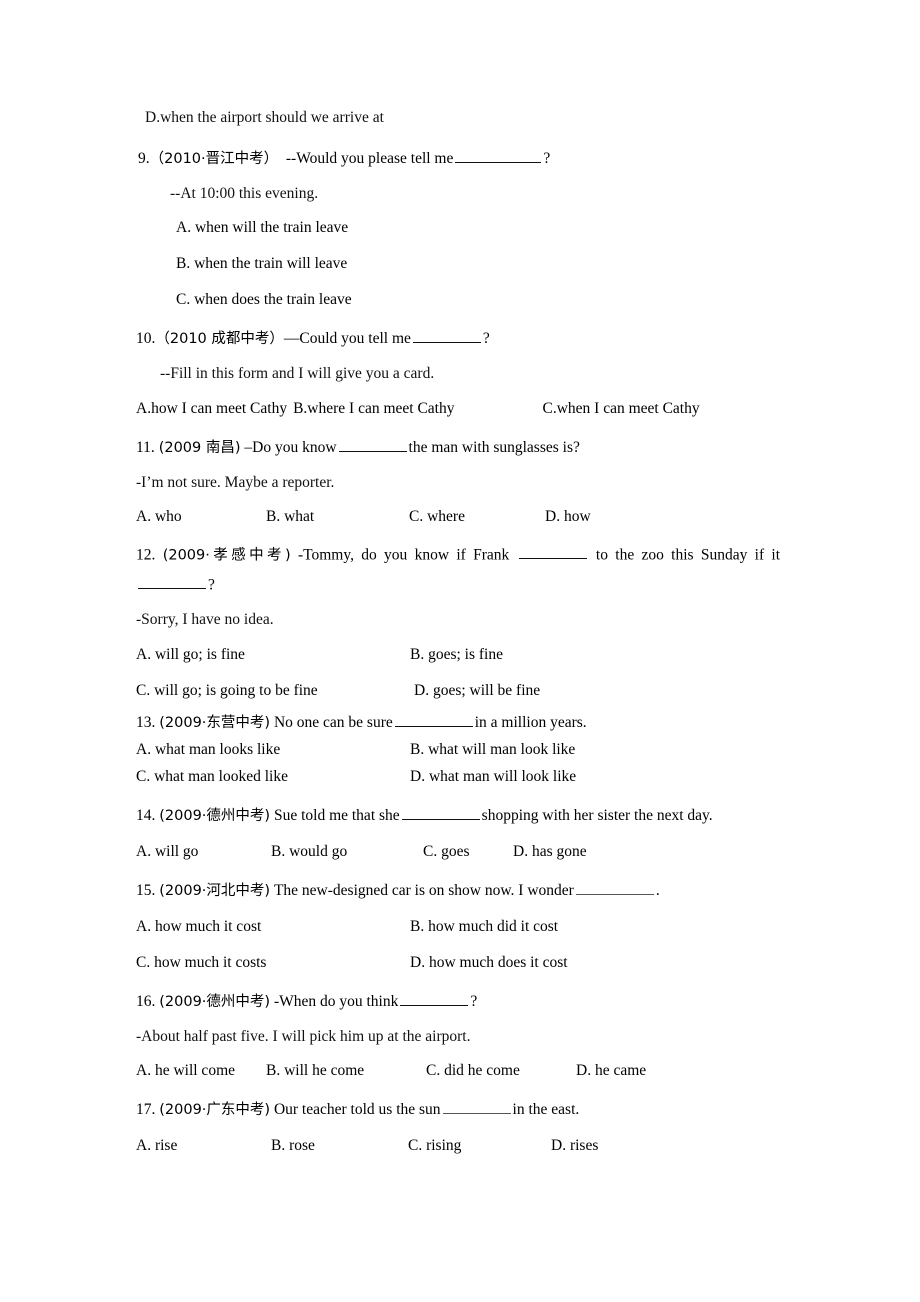 Image resolution: width=920 pixels, height=1302 pixels. Describe the element at coordinates (244, 193) in the screenshot. I see `question-9-answer-text: --At 10:00 this evening.` at that location.